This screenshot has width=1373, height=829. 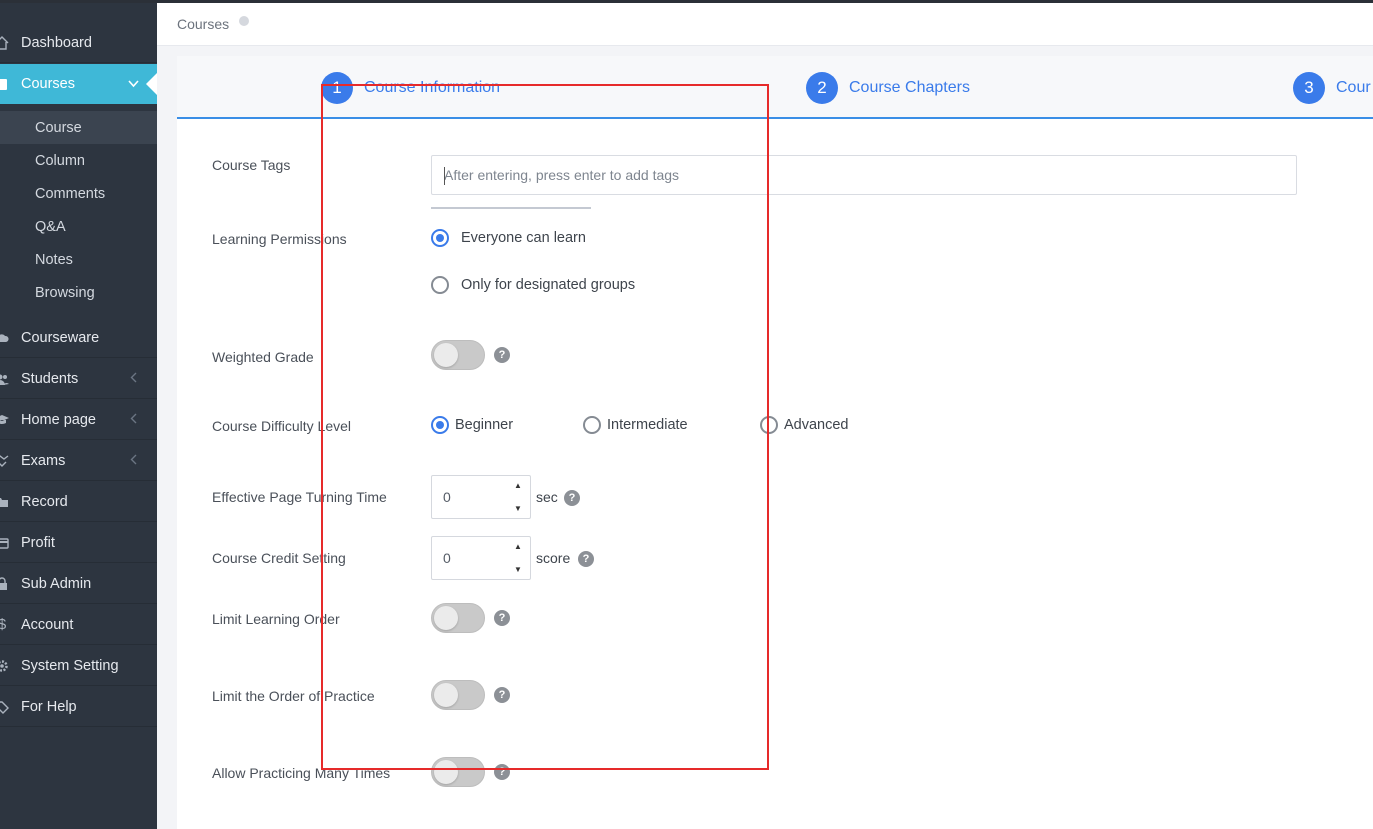 What do you see at coordinates (49, 706) in the screenshot?
I see `sidebar-item-label: For Help` at bounding box center [49, 706].